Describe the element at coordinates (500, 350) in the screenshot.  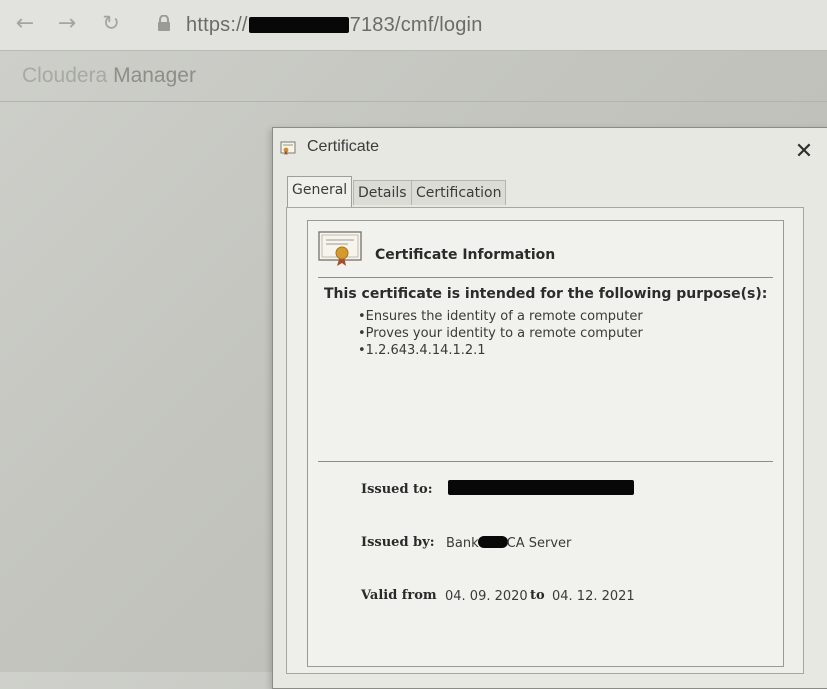
I see `list-item: 1.2.643.4.14.1.2.1` at that location.